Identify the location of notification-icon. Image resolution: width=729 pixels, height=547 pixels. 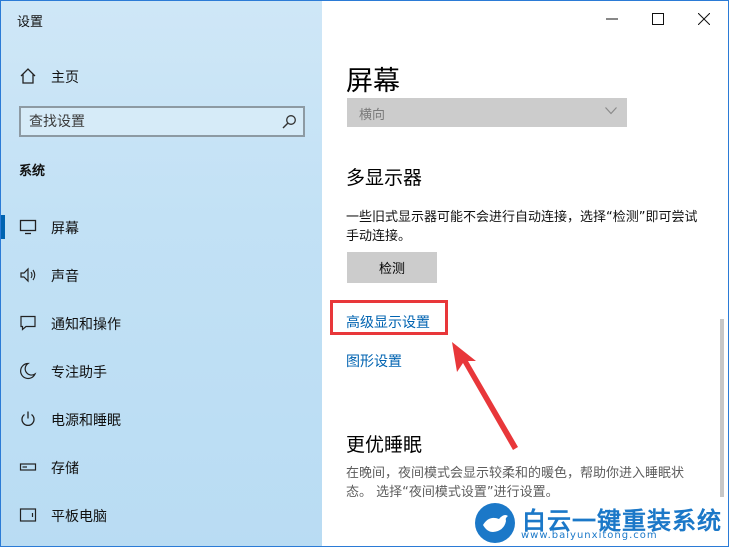
(28, 323).